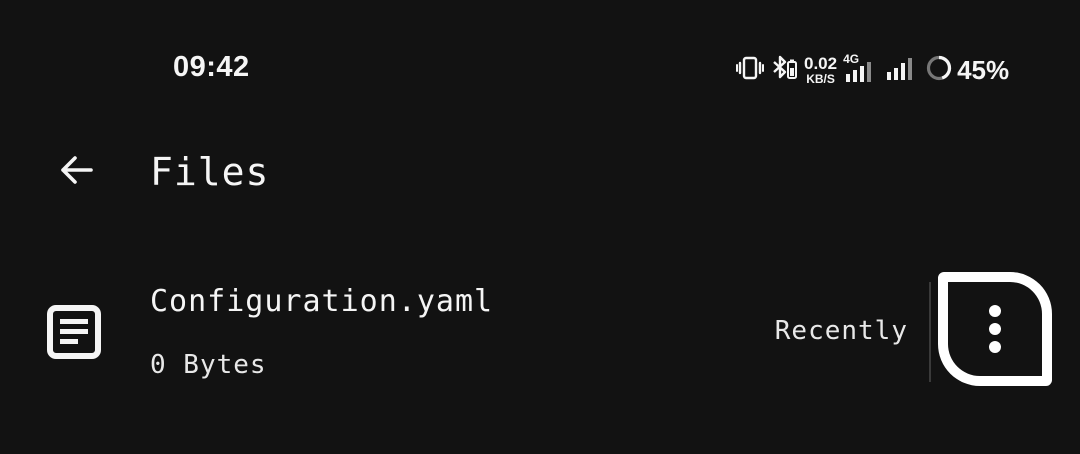  I want to click on status-icons: 0.02 KB/S 4G 45%, so click(872, 70).